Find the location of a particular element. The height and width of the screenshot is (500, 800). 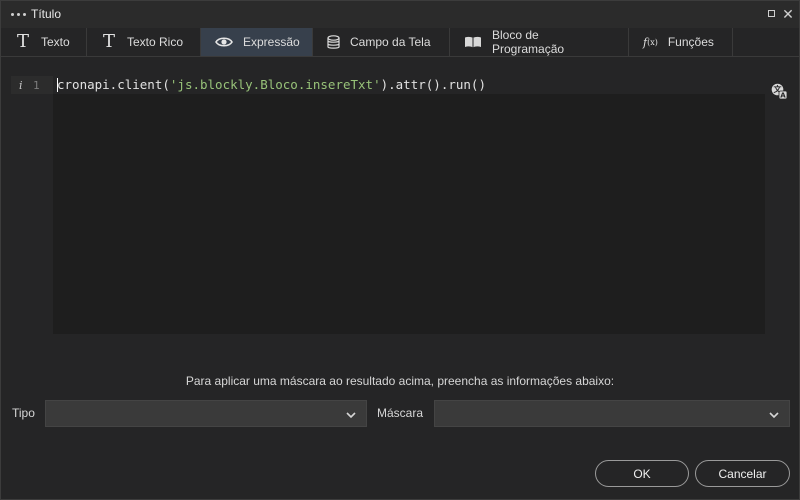

info-marker-icon: i is located at coordinates (21, 85).